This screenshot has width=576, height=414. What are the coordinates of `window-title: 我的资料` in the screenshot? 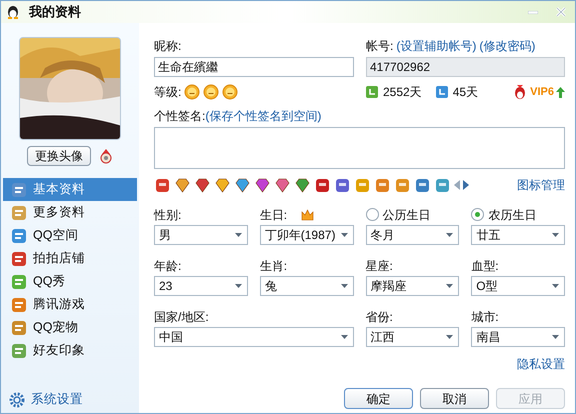 It's located at (55, 12).